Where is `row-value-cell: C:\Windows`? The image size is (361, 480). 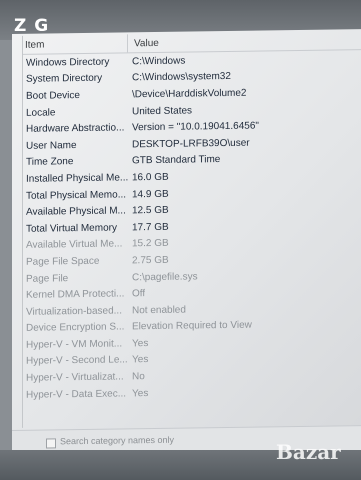 row-value-cell: C:\Windows is located at coordinates (159, 61).